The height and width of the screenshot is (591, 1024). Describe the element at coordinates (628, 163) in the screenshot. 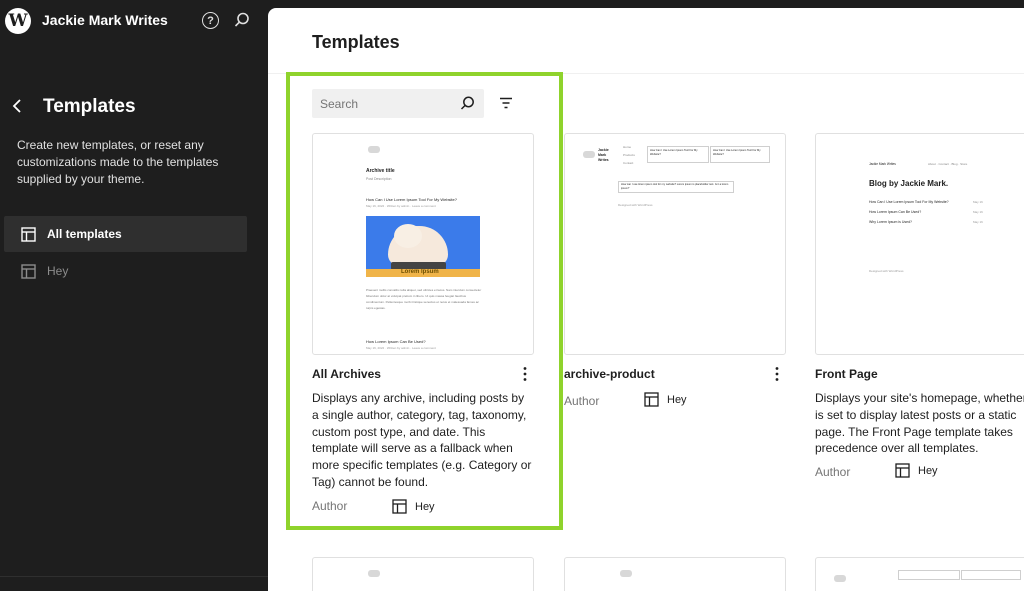

I see `preview-nav-item: Contact` at that location.